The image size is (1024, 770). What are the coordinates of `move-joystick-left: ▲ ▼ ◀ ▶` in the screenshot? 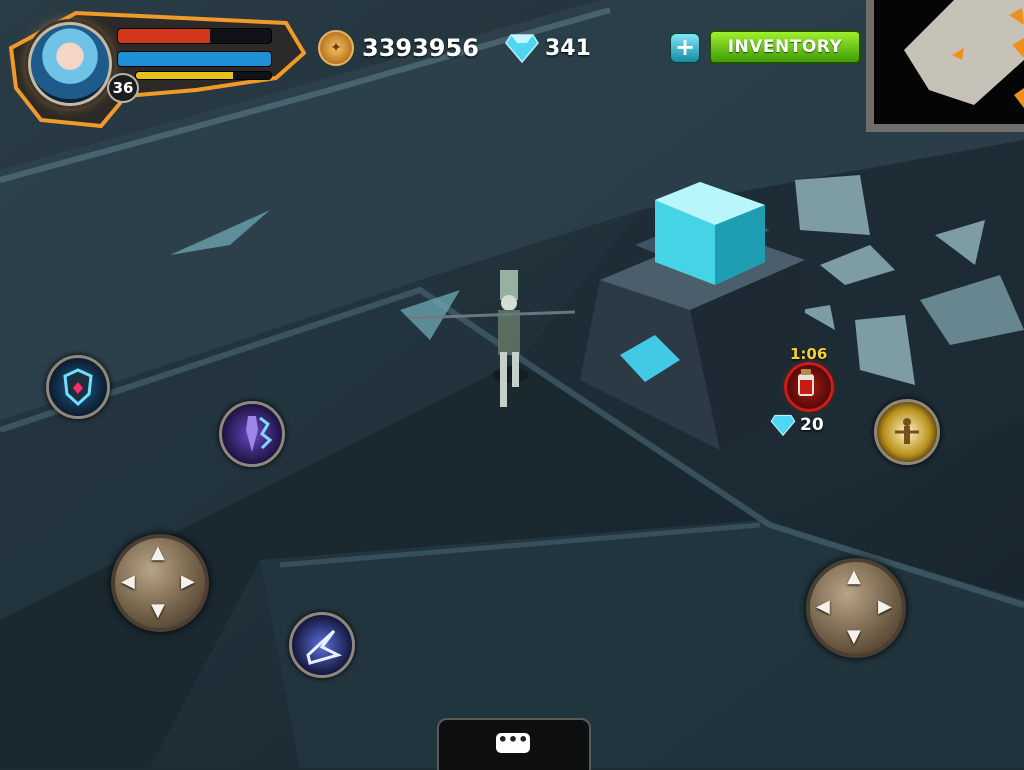 It's located at (160, 583).